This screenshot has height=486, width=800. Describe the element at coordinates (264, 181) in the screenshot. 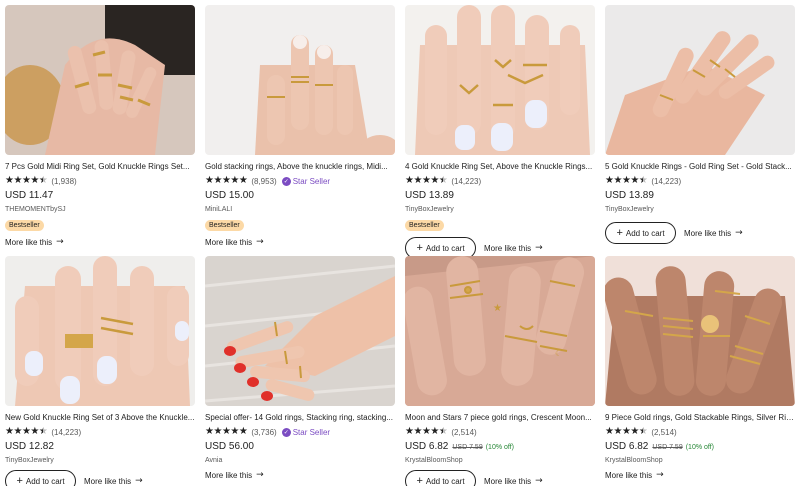

I see `review-count: (8,953)` at that location.